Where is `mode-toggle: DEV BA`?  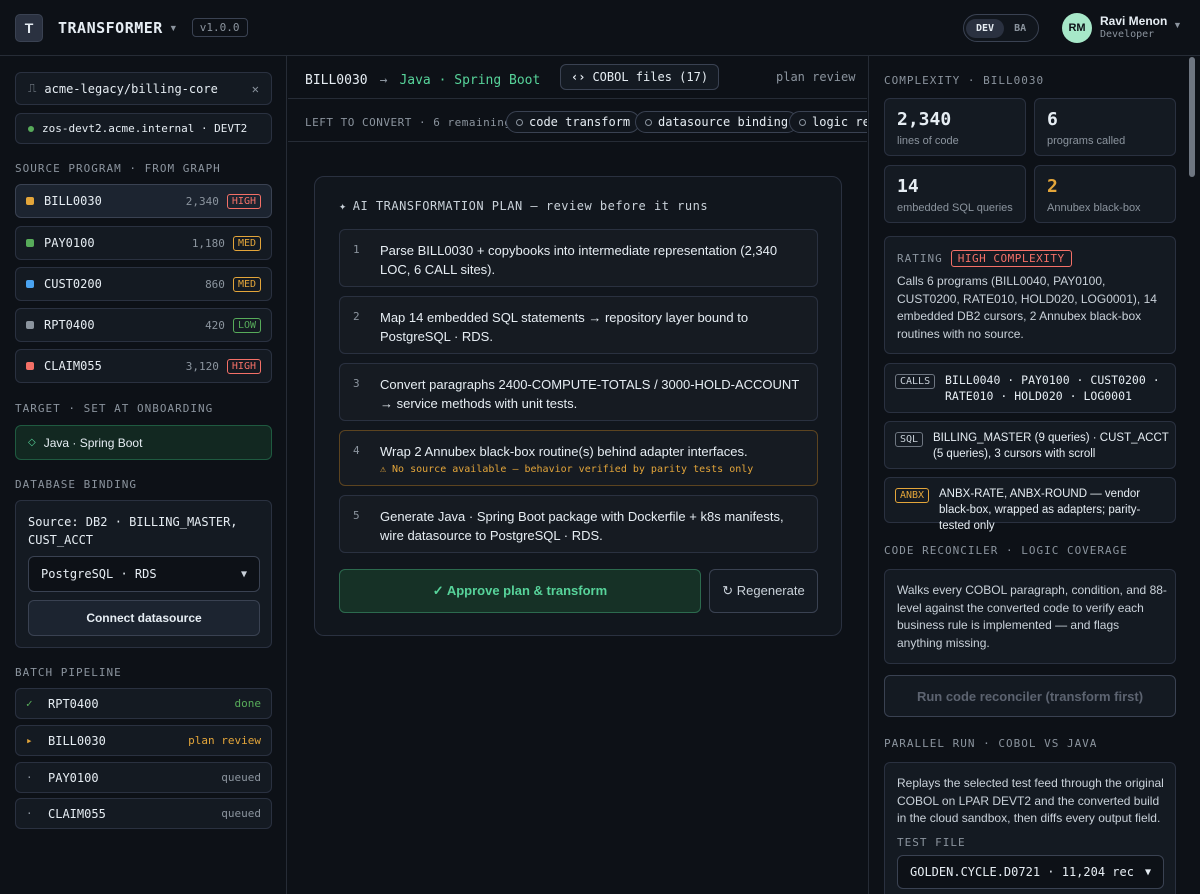
mode-toggle: DEV BA is located at coordinates (1001, 28).